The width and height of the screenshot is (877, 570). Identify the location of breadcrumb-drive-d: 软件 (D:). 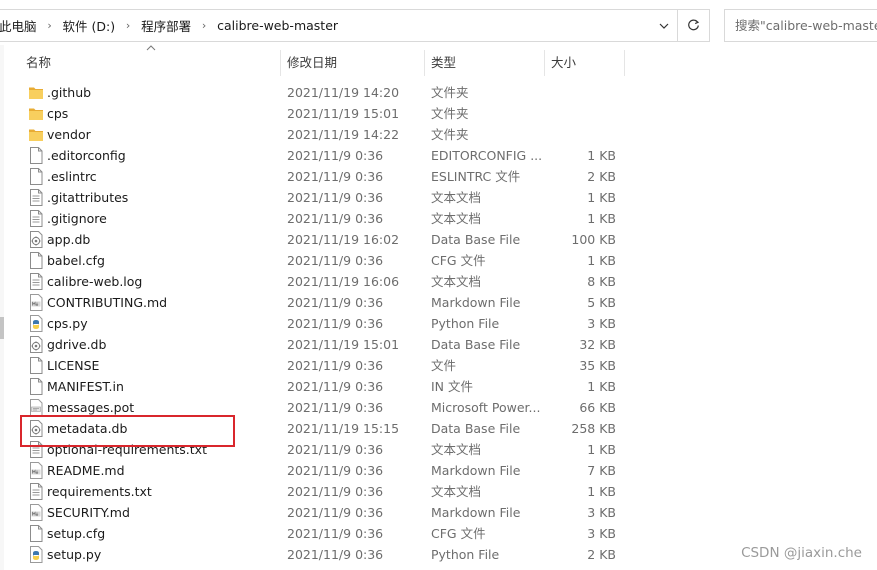
(89, 25).